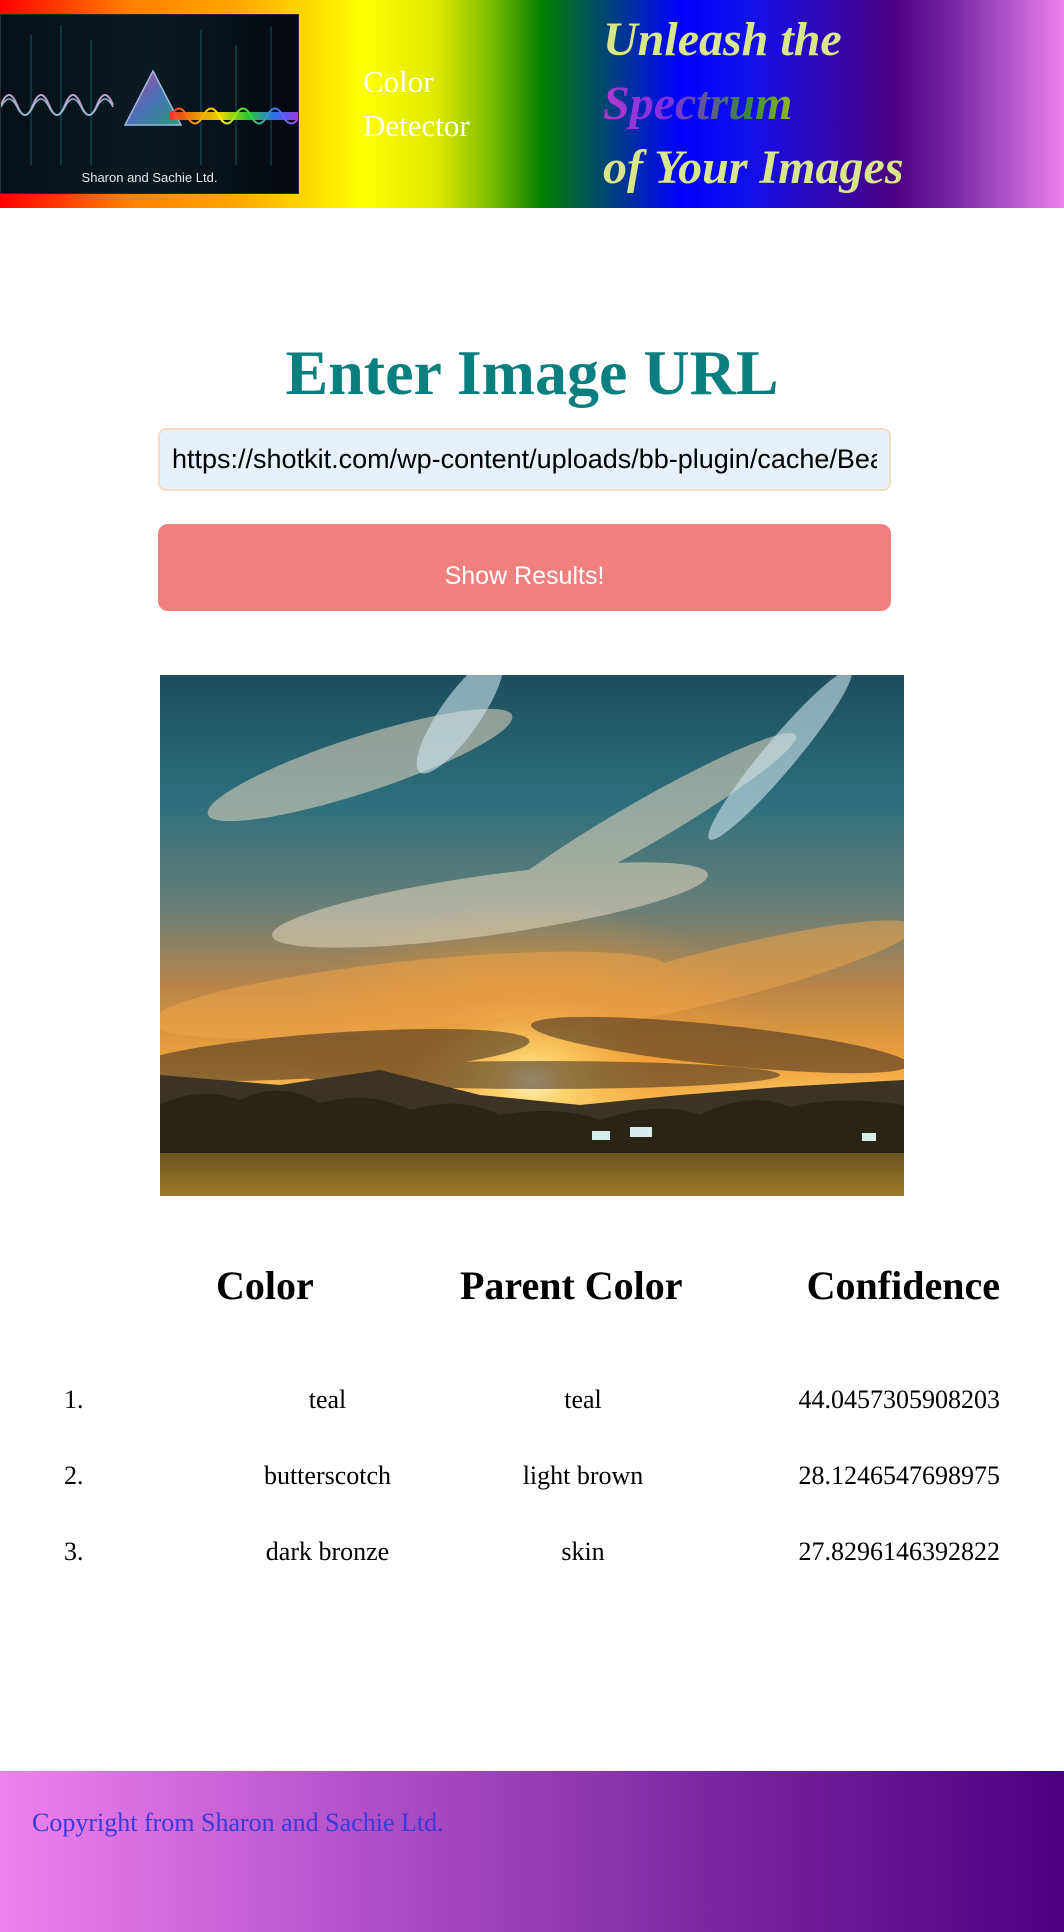 The width and height of the screenshot is (1064, 1932). What do you see at coordinates (532, 372) in the screenshot?
I see `form-title: Enter Image URL` at bounding box center [532, 372].